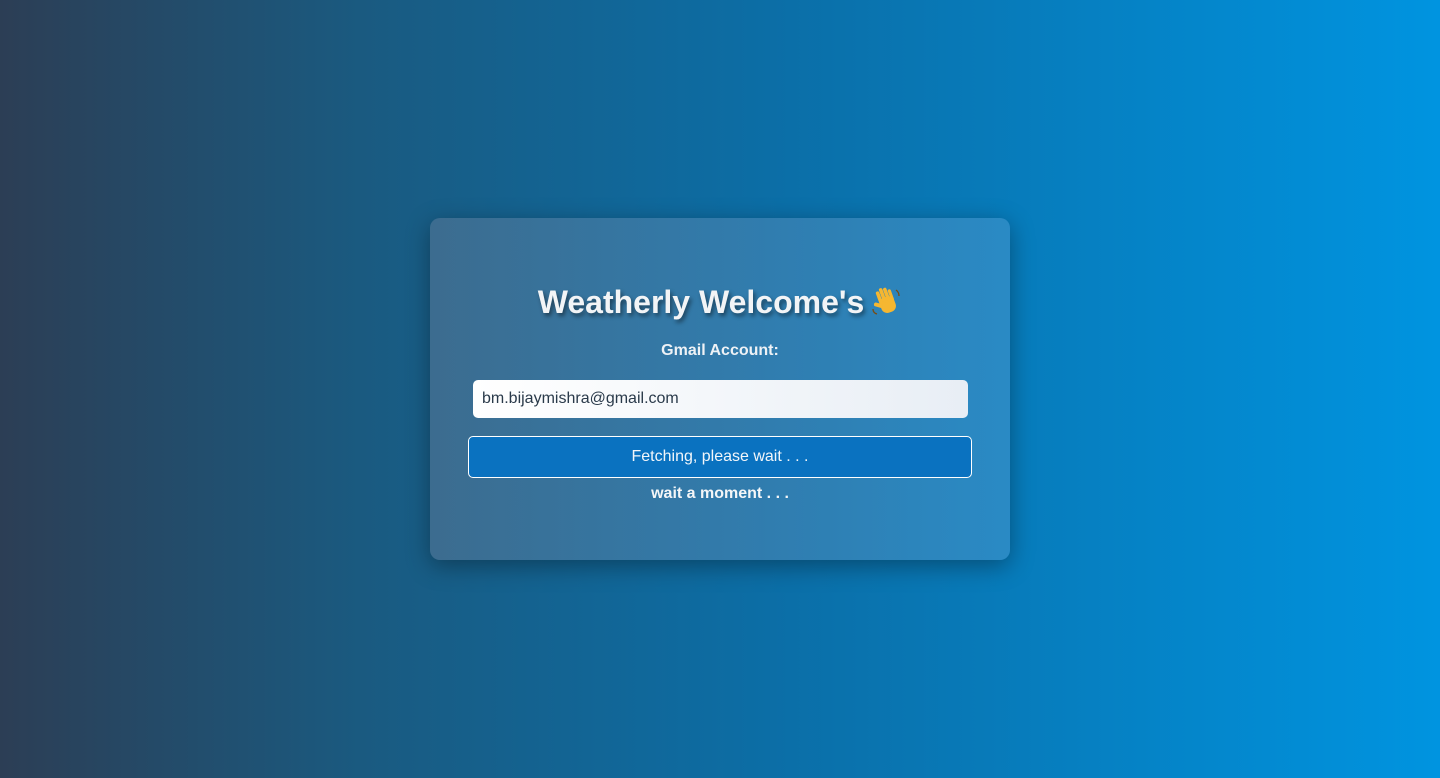  Describe the element at coordinates (720, 493) in the screenshot. I see `status-text: wait a moment . . .` at that location.